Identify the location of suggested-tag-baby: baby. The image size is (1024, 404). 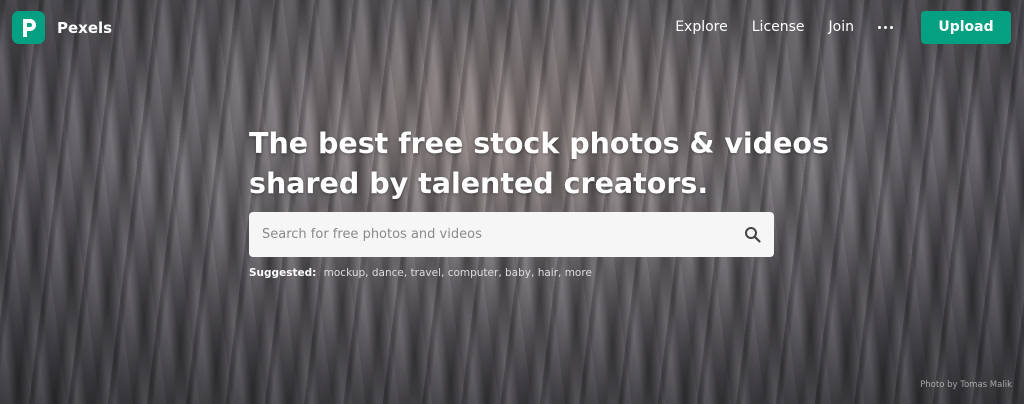
(518, 273).